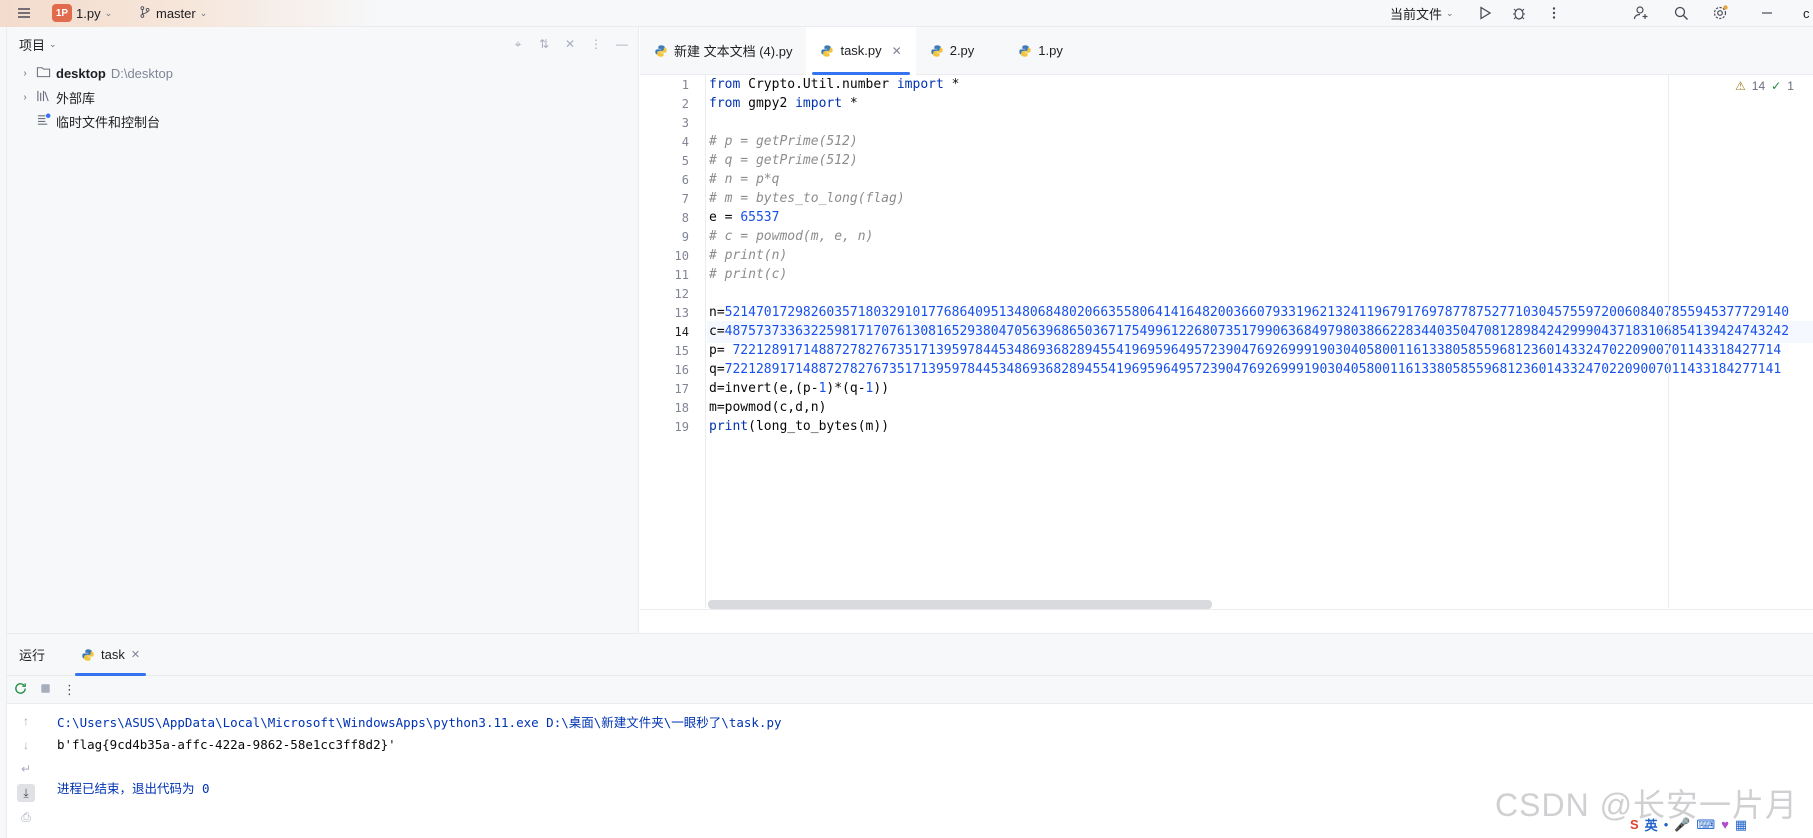  What do you see at coordinates (861, 50) in the screenshot?
I see `editor-tab-active: task.py ✕` at bounding box center [861, 50].